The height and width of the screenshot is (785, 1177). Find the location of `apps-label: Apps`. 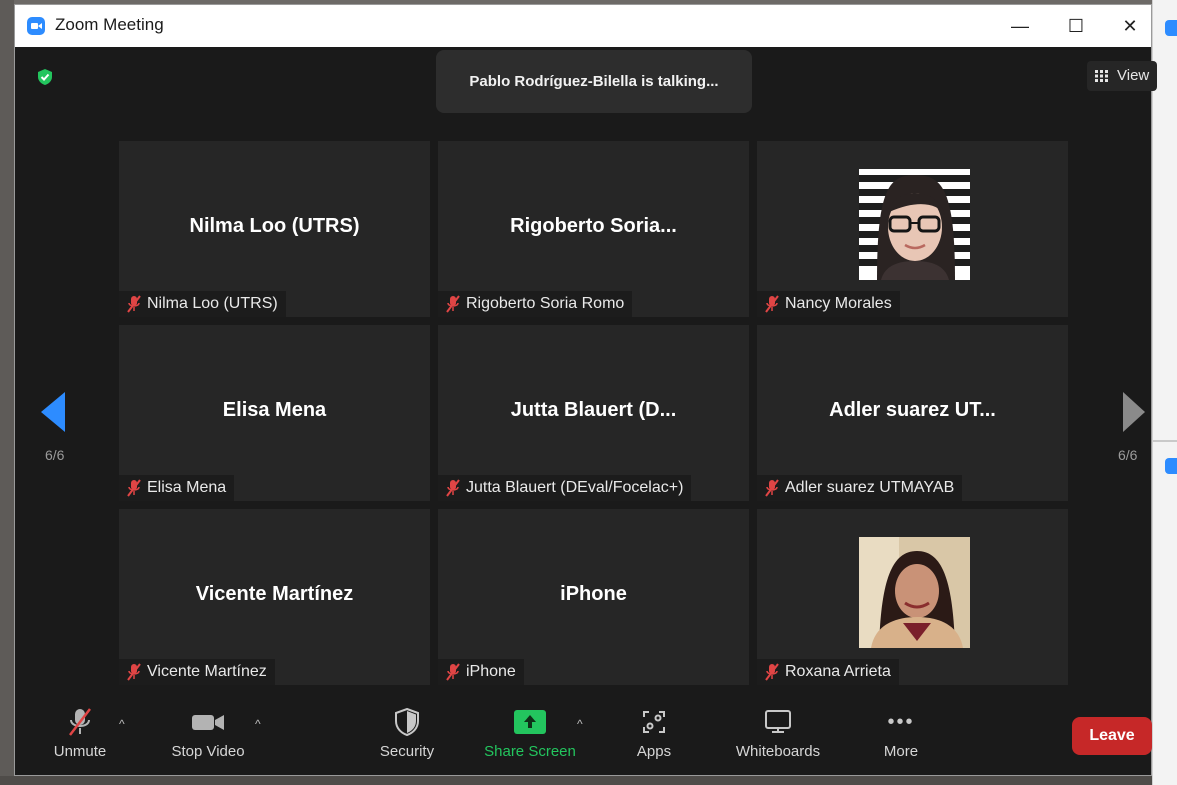

apps-label: Apps is located at coordinates (654, 751).